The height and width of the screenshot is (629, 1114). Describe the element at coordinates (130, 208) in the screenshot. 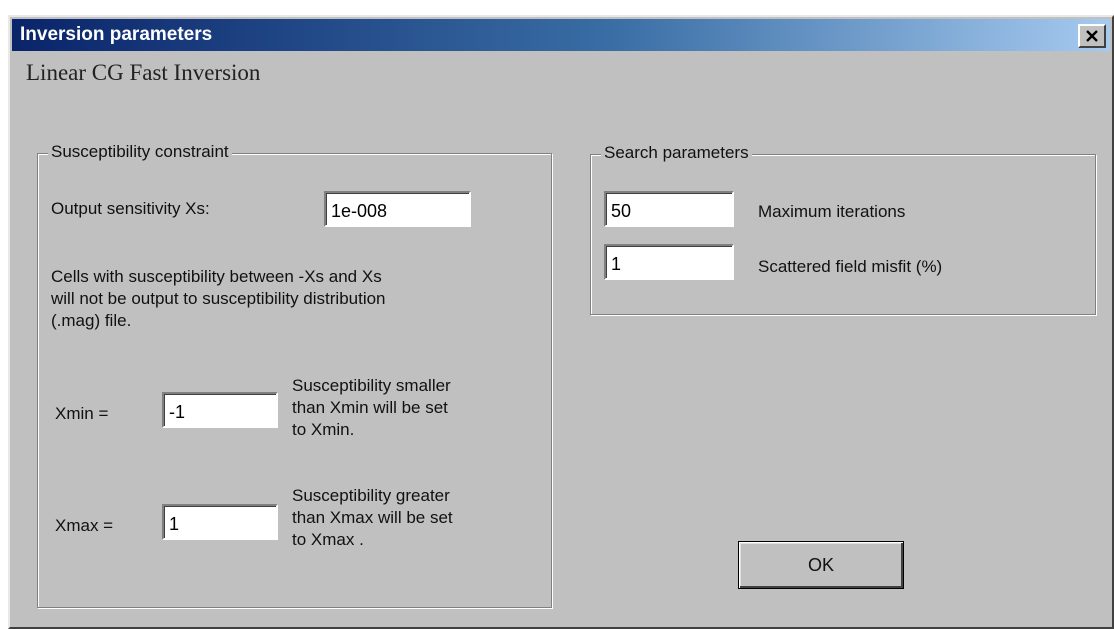

I see `output-sensitivity-label: Output sensitivity Xs:` at that location.